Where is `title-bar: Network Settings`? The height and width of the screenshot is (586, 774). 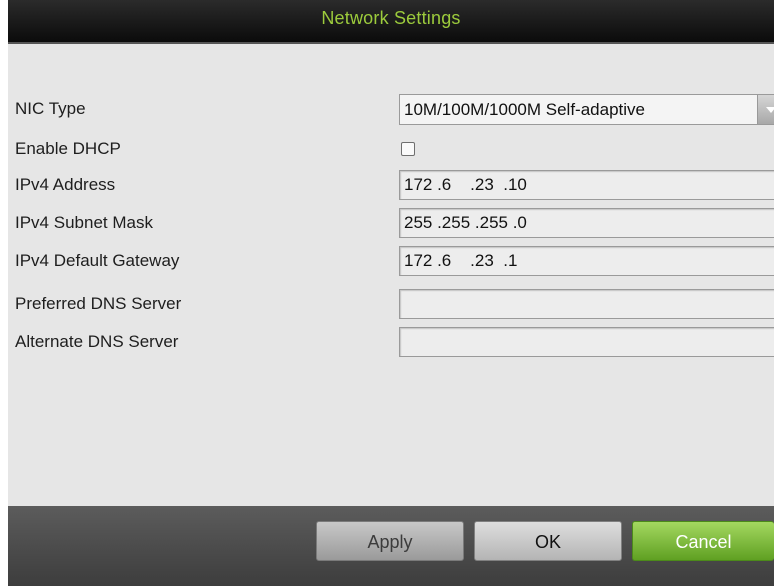 title-bar: Network Settings is located at coordinates (391, 22).